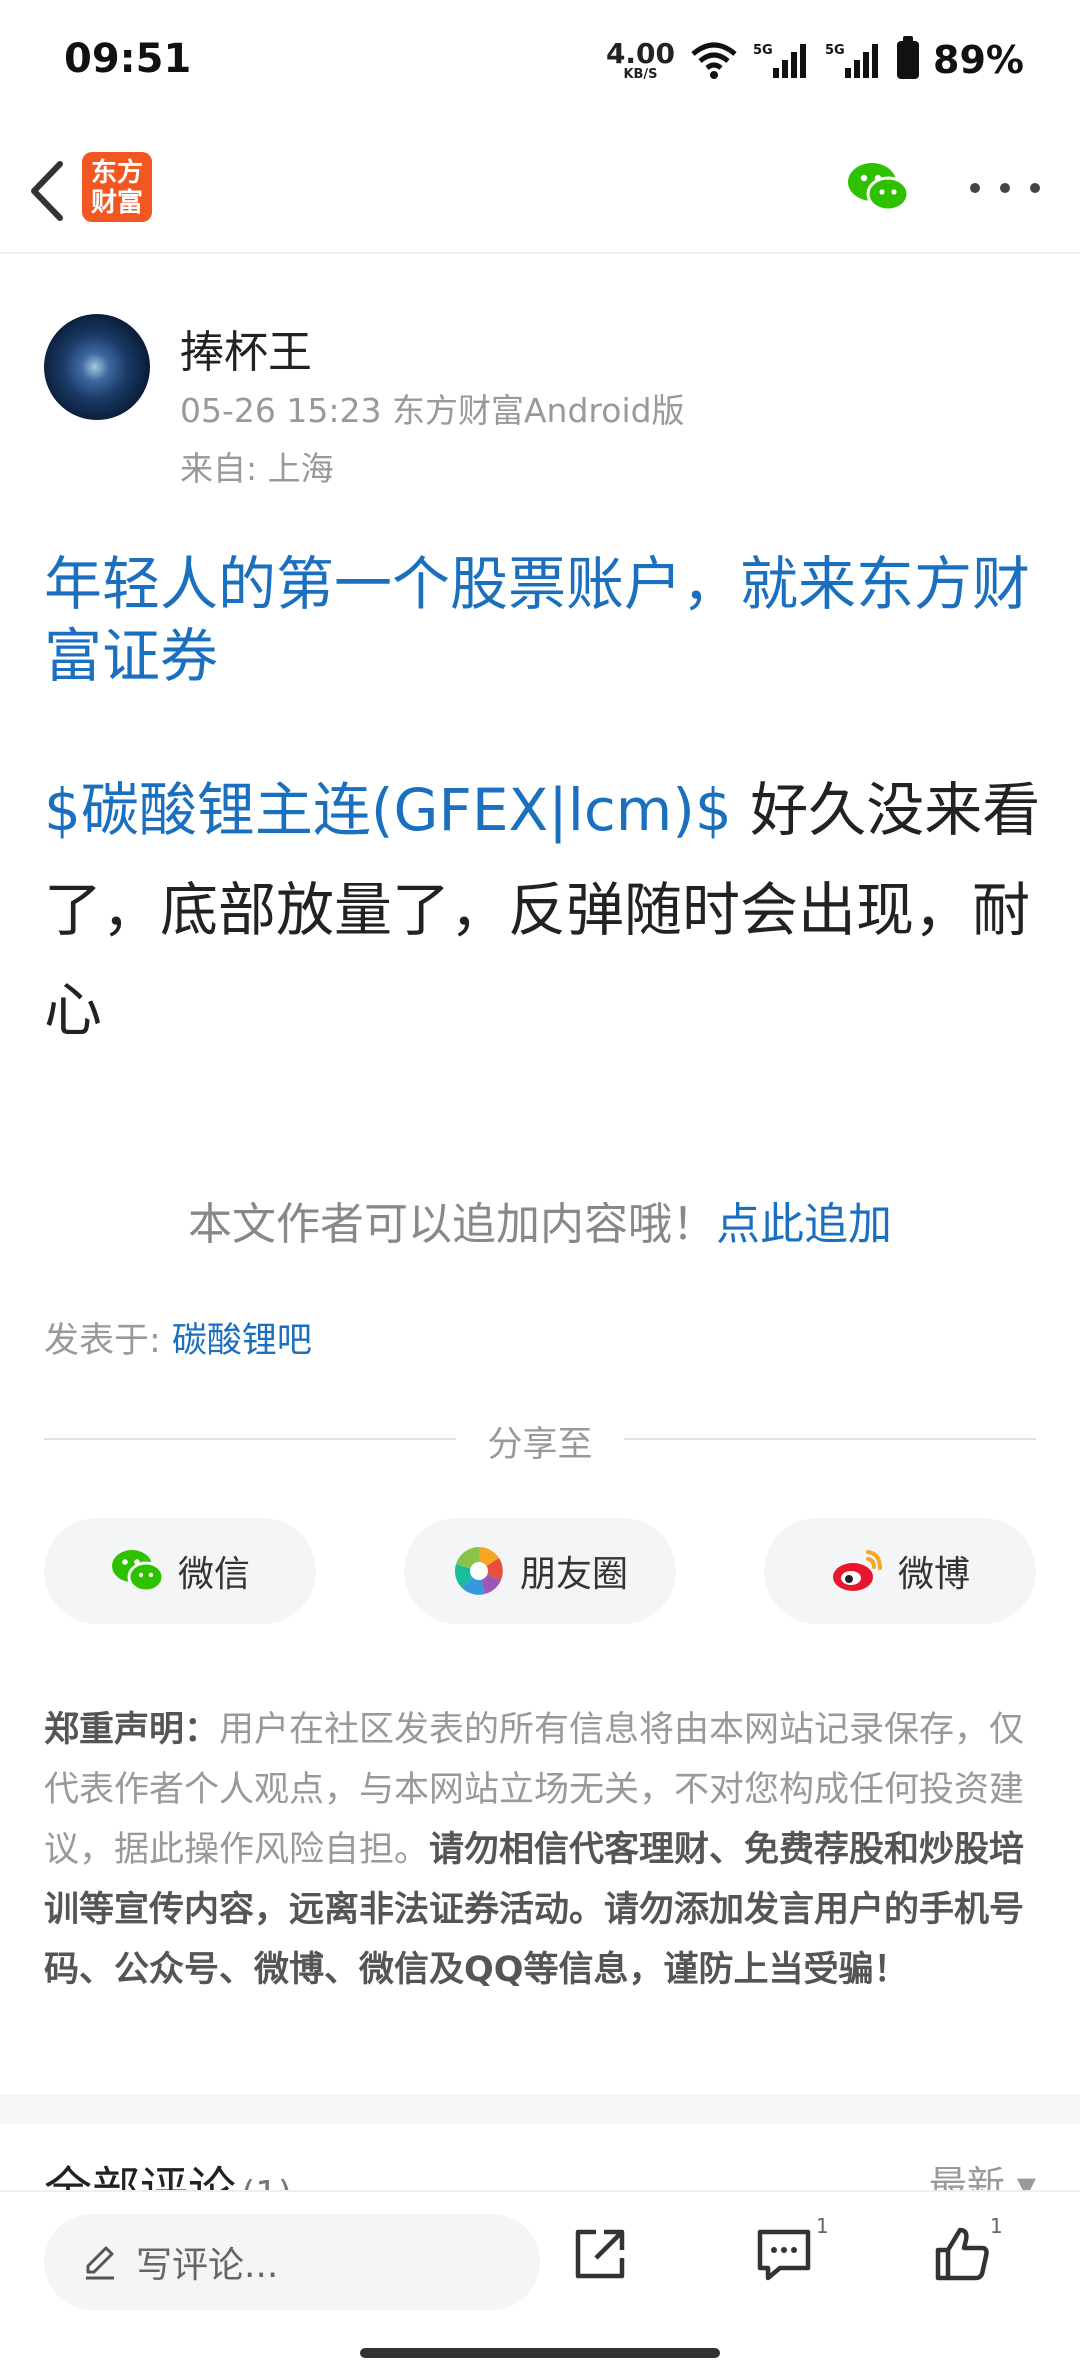 This screenshot has width=1080, height=2376. I want to click on wechat-icon, so click(137, 1571).